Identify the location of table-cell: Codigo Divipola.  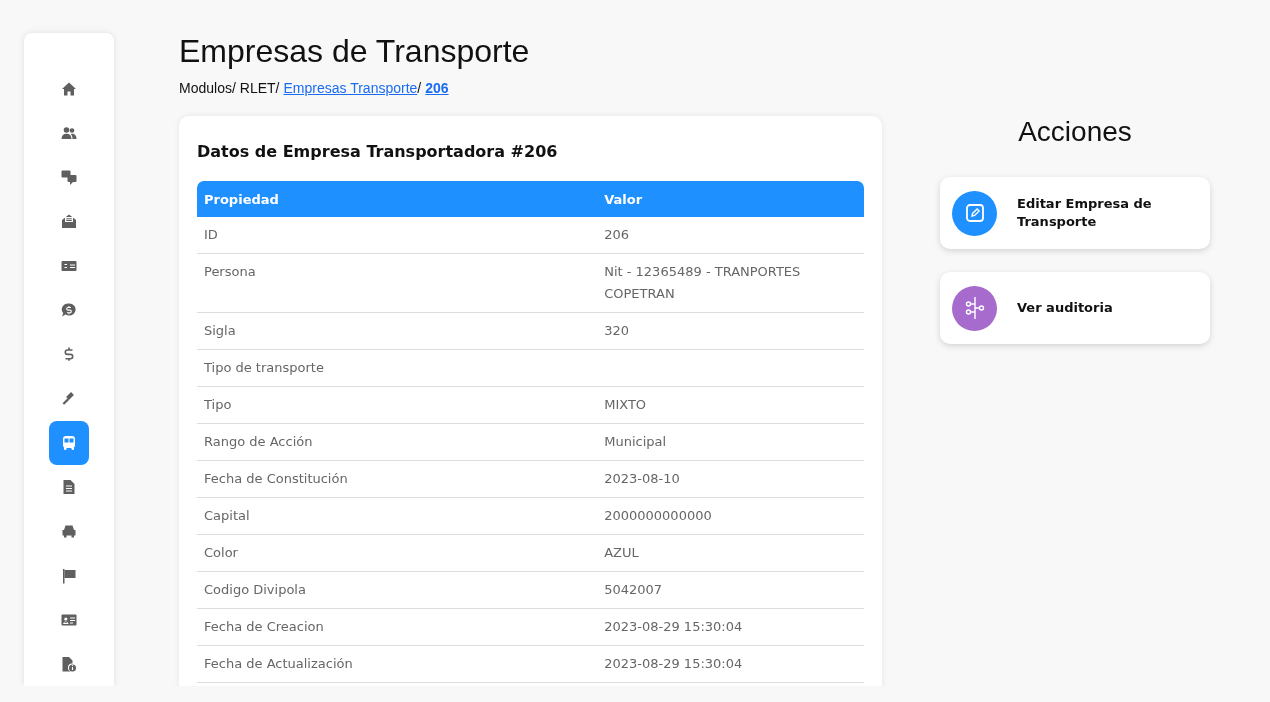
(255, 589).